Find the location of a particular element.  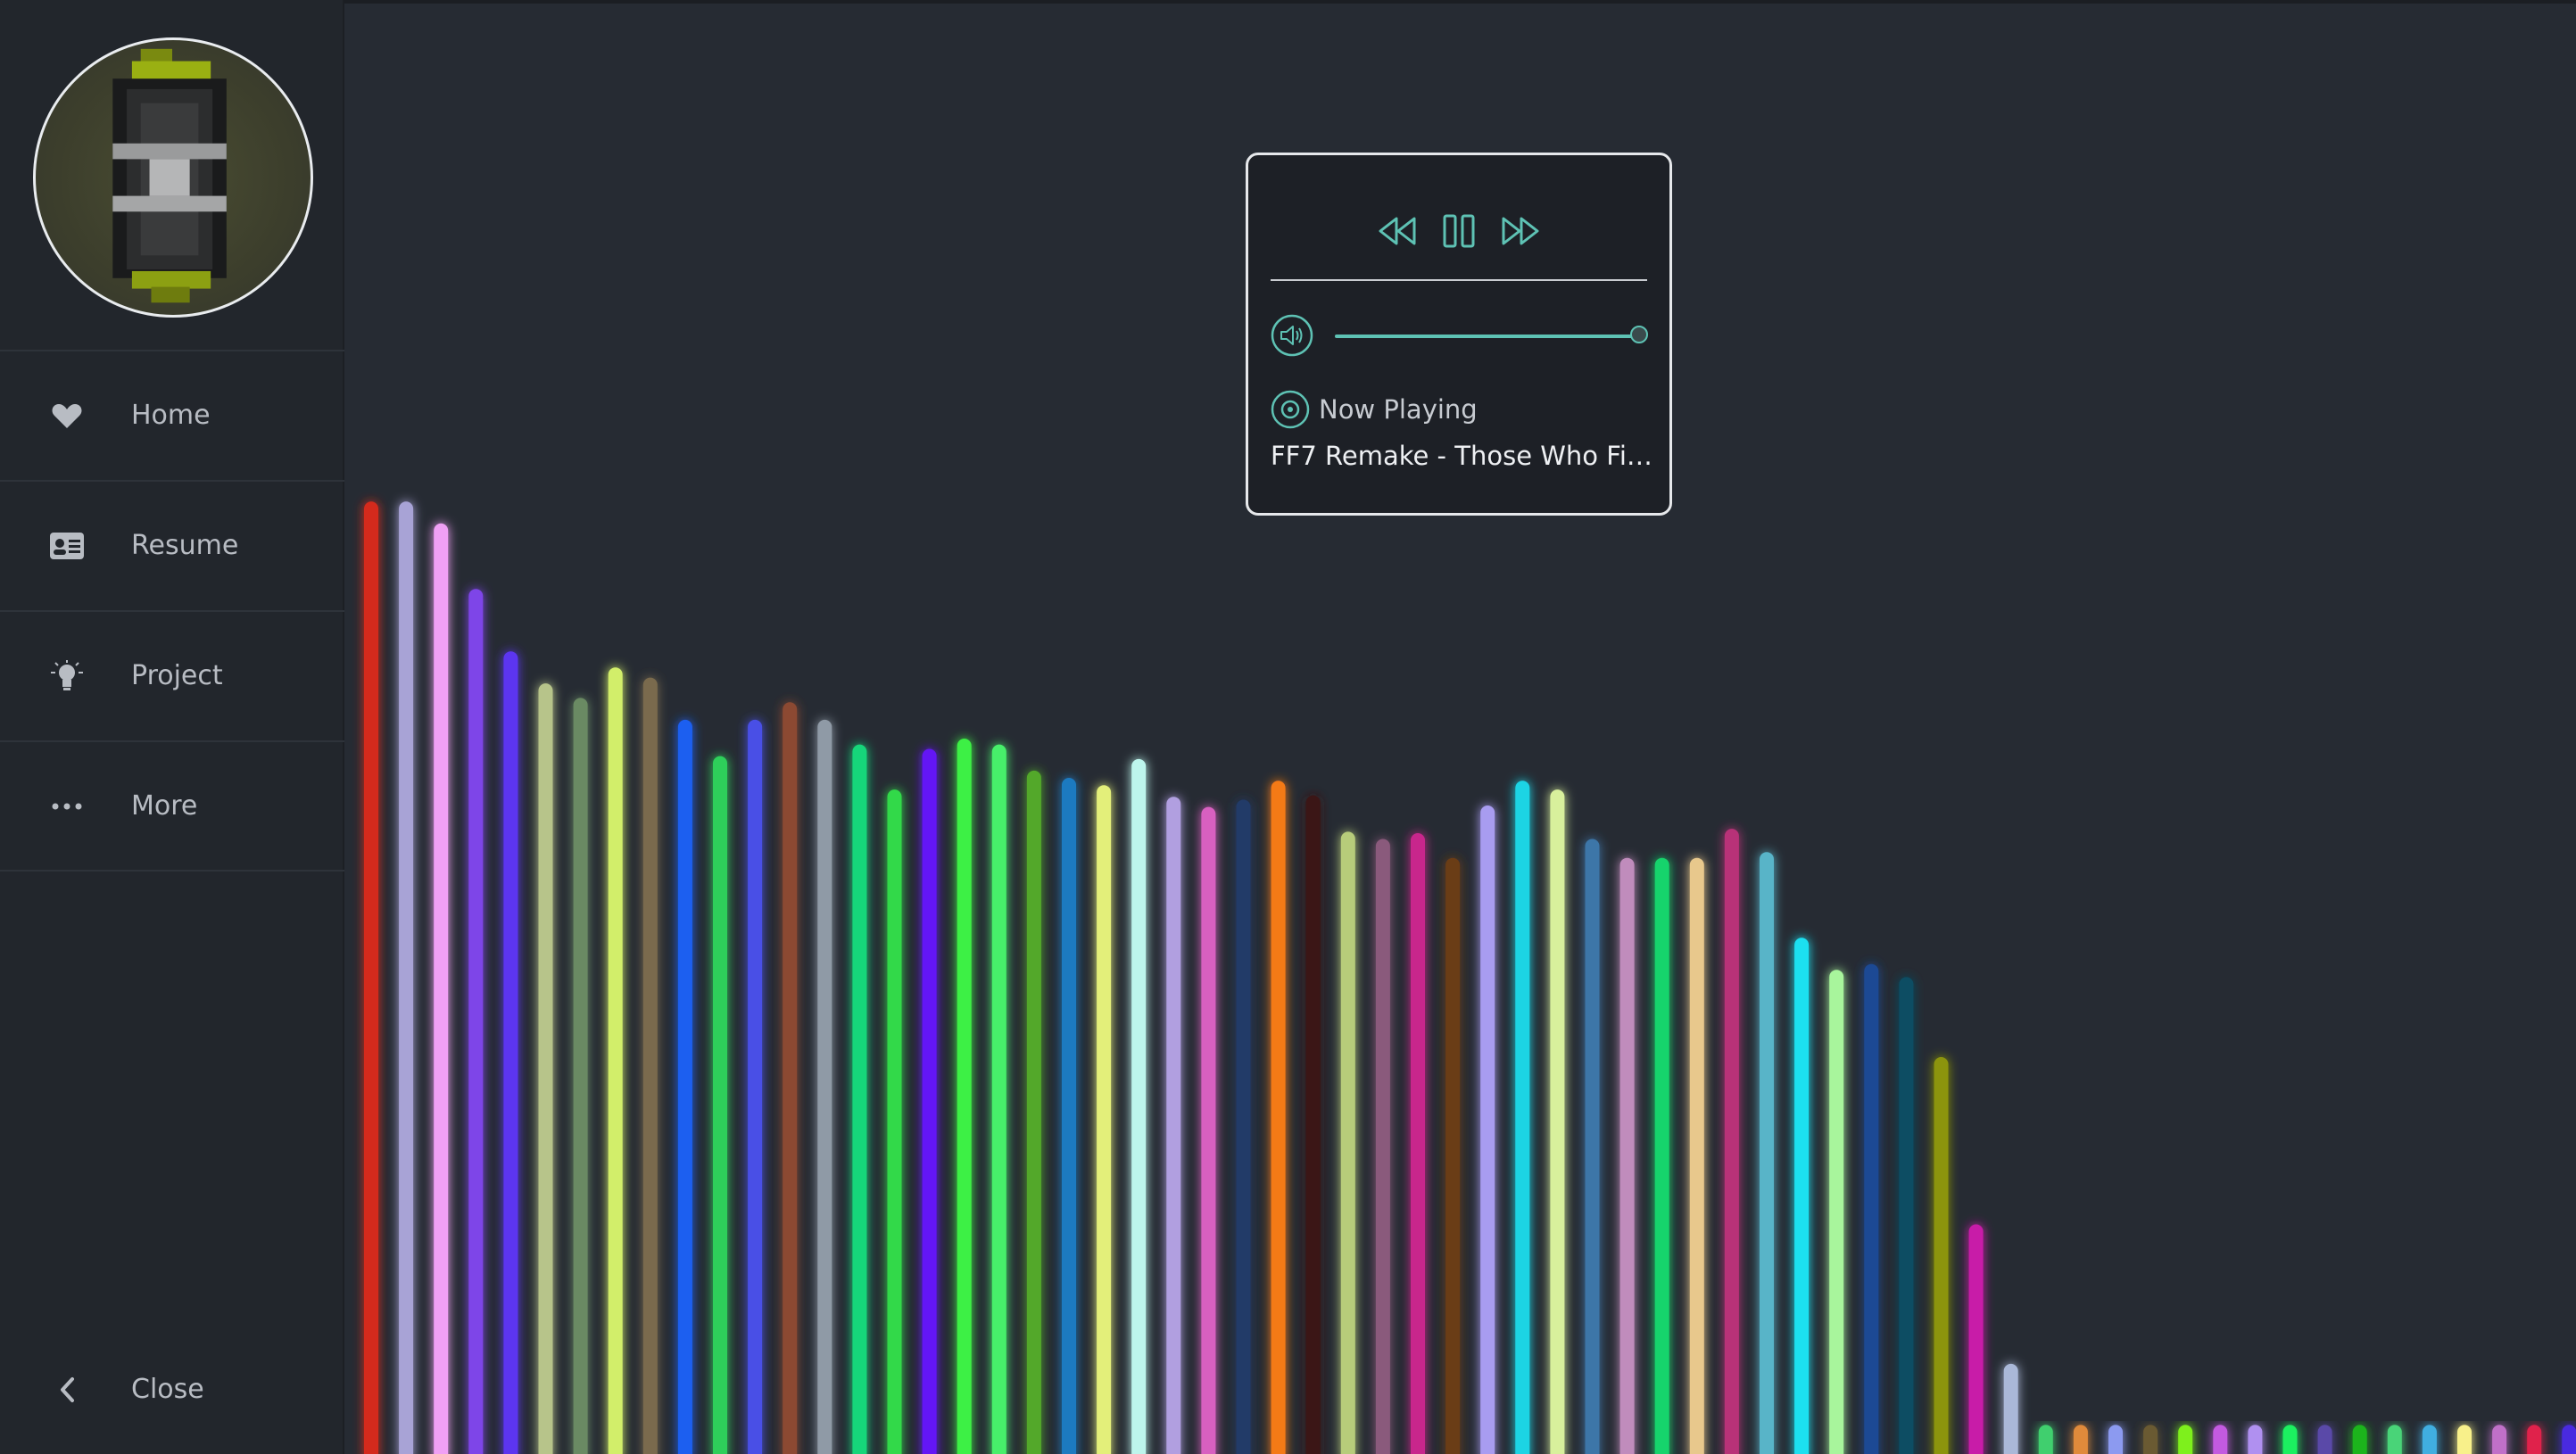

speaker-icon is located at coordinates (1292, 335).